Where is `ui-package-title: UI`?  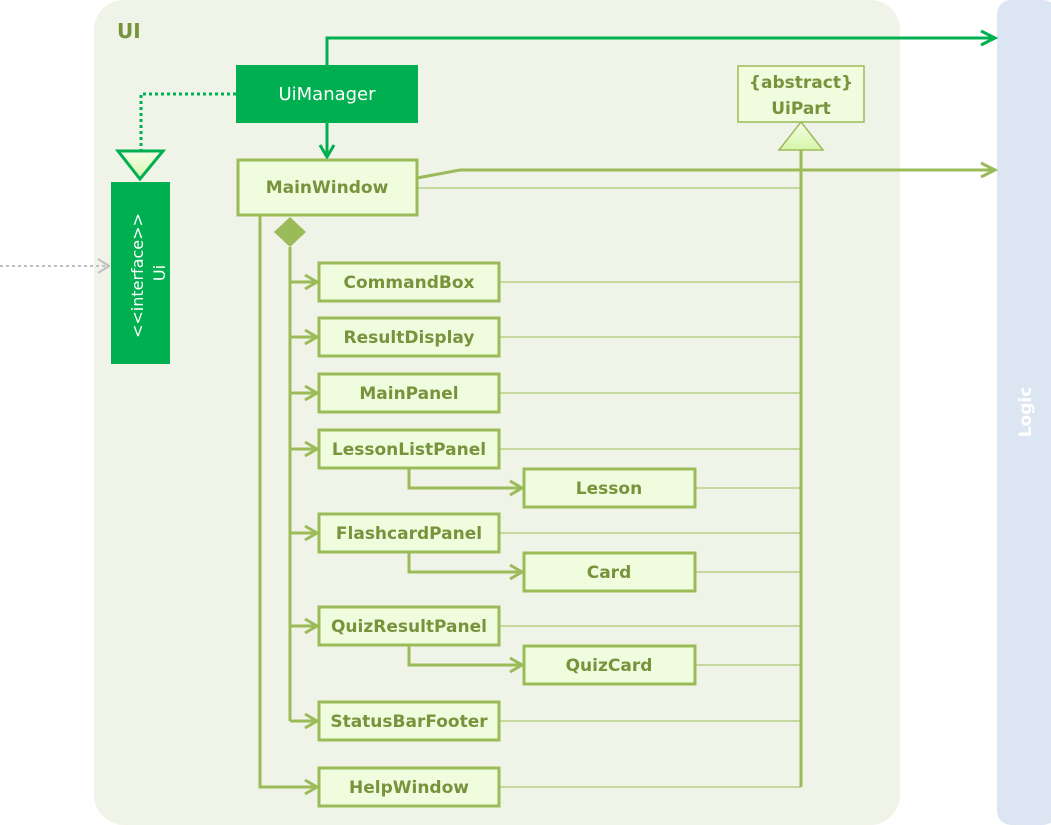
ui-package-title: UI is located at coordinates (129, 31).